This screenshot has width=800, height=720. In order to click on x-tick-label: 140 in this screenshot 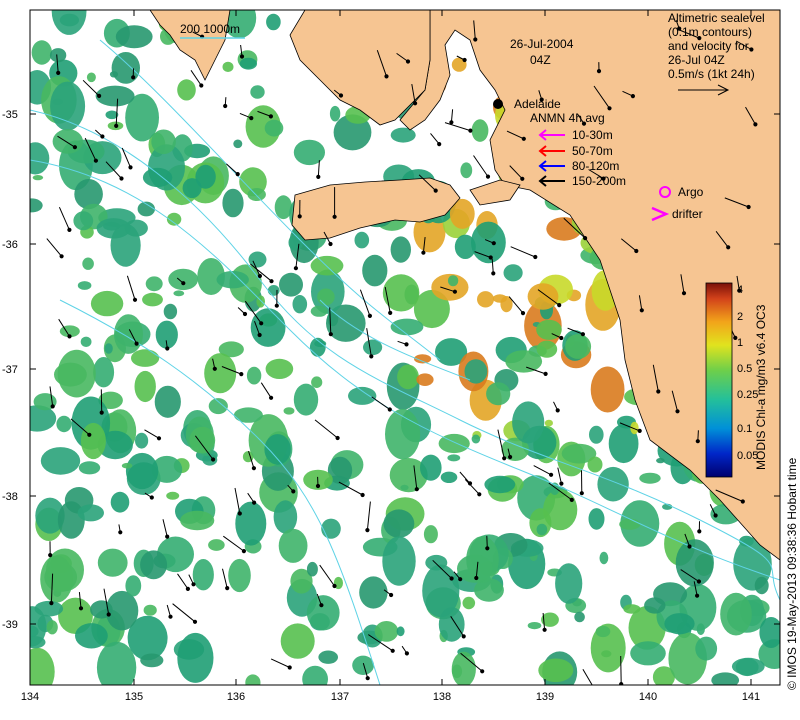, I will do `click(648, 697)`.